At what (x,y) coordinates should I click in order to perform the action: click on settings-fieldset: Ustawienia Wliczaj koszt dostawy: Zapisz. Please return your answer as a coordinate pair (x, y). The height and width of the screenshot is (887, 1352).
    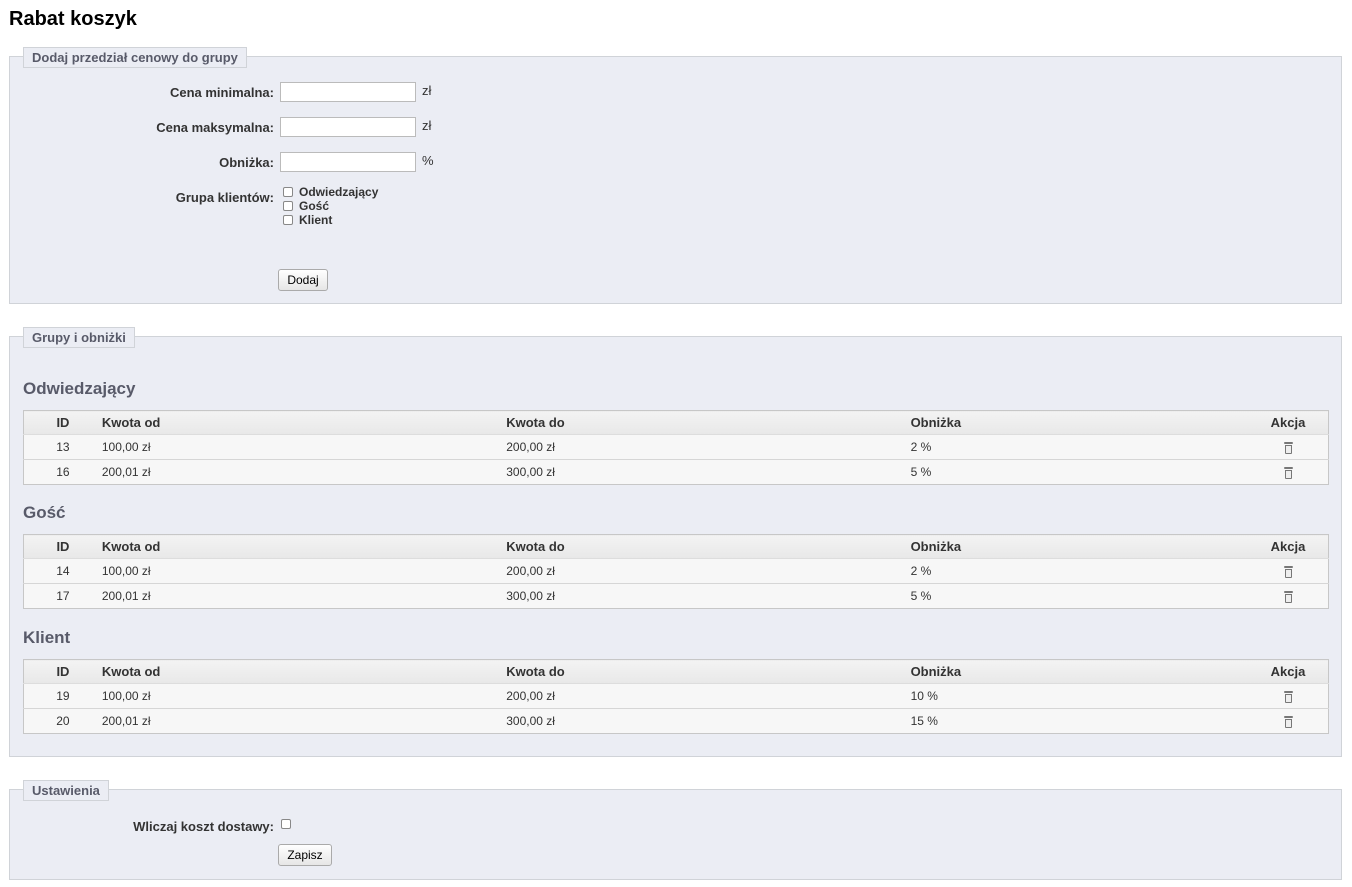
    Looking at the image, I should click on (675, 830).